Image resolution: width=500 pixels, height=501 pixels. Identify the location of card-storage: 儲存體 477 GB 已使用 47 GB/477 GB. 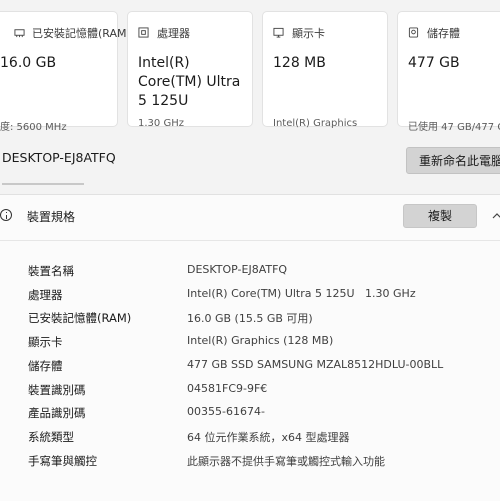
(448, 72).